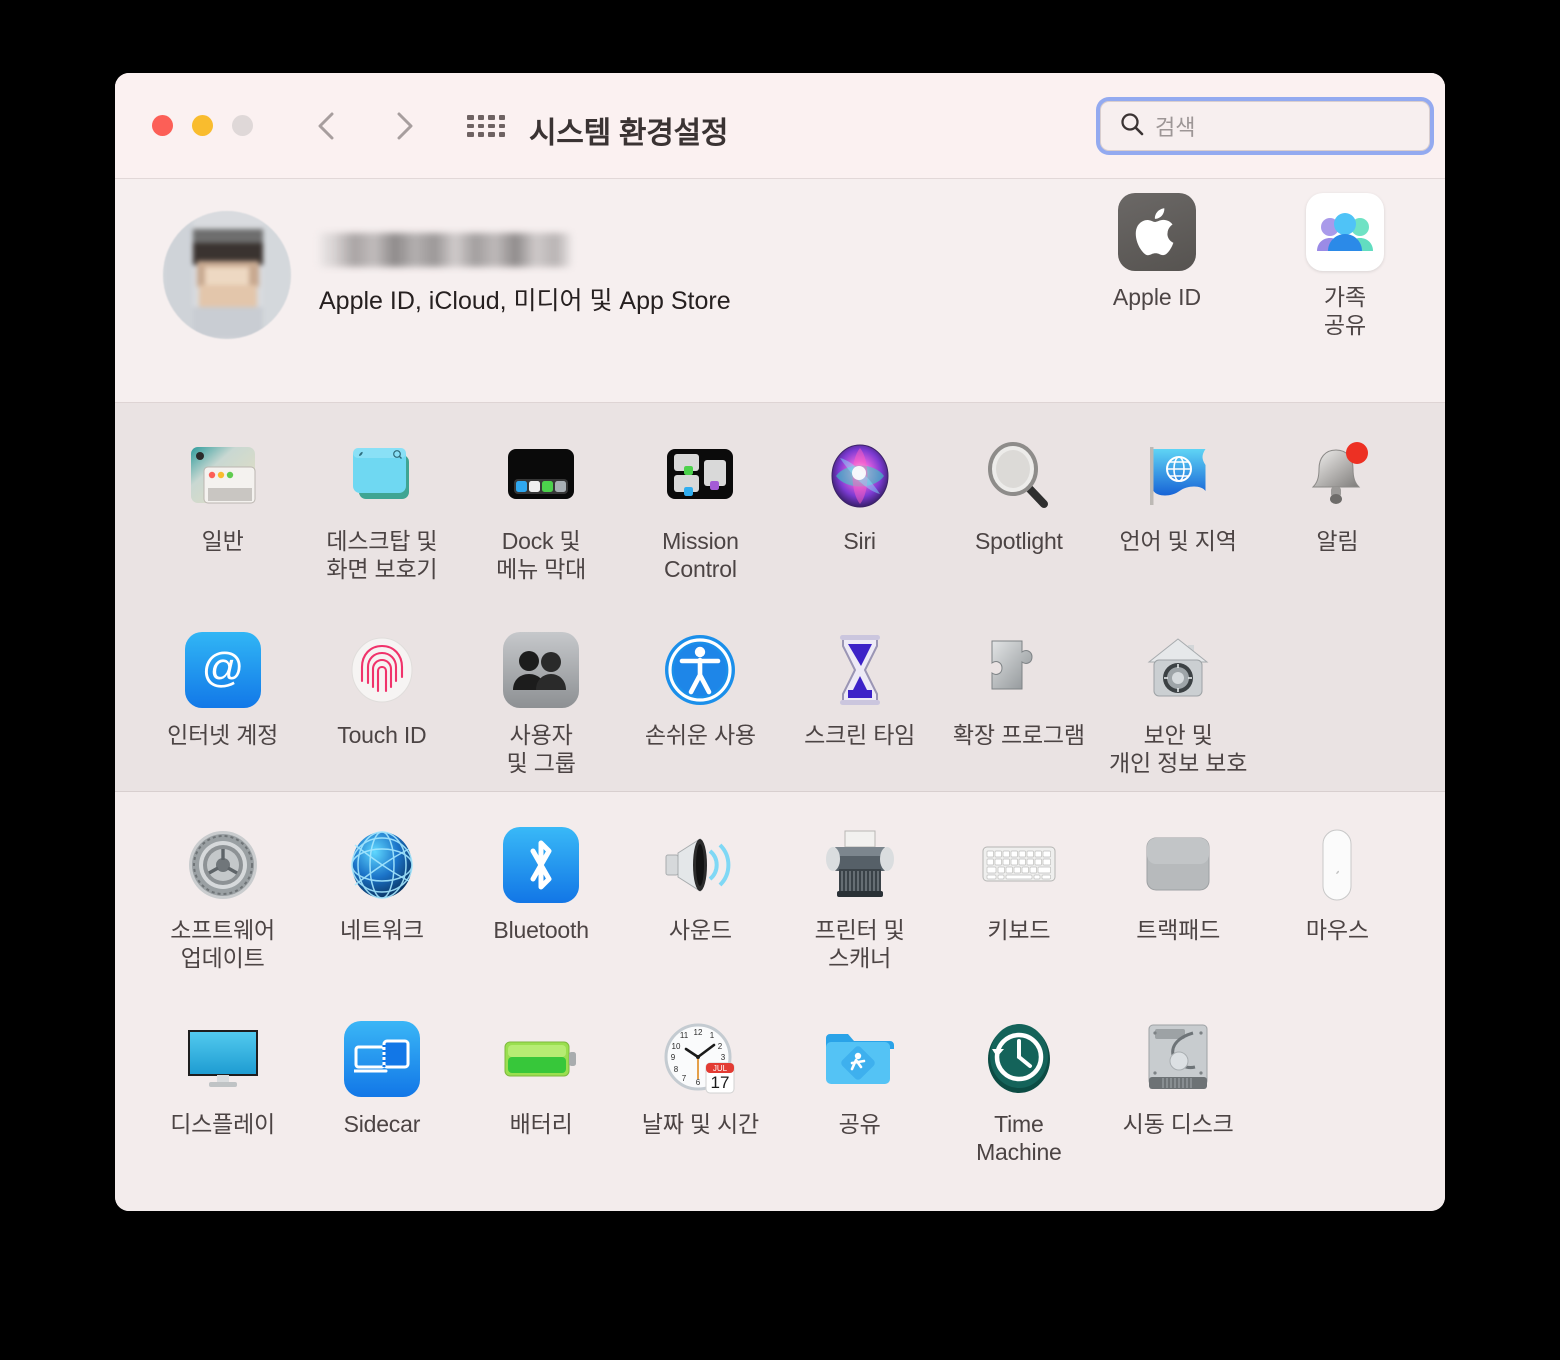 The height and width of the screenshot is (1360, 1560). What do you see at coordinates (723, 1057) in the screenshot?
I see `svg-text: 3` at bounding box center [723, 1057].